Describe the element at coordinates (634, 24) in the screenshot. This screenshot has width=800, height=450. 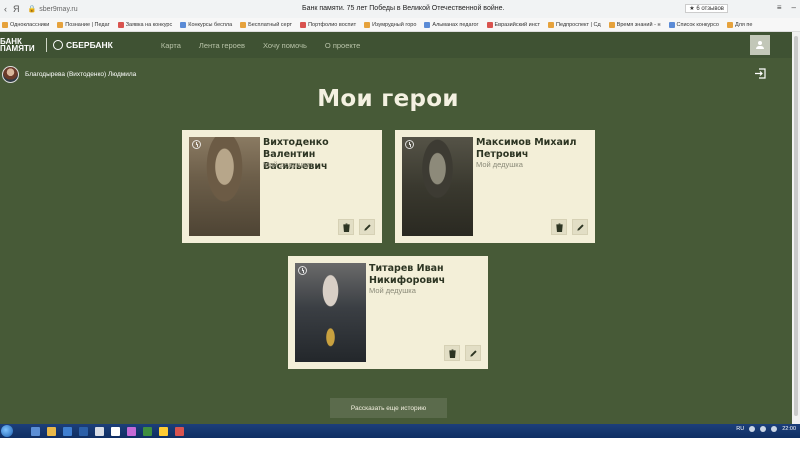
I see `bookmark-item: Время знаний - н` at that location.